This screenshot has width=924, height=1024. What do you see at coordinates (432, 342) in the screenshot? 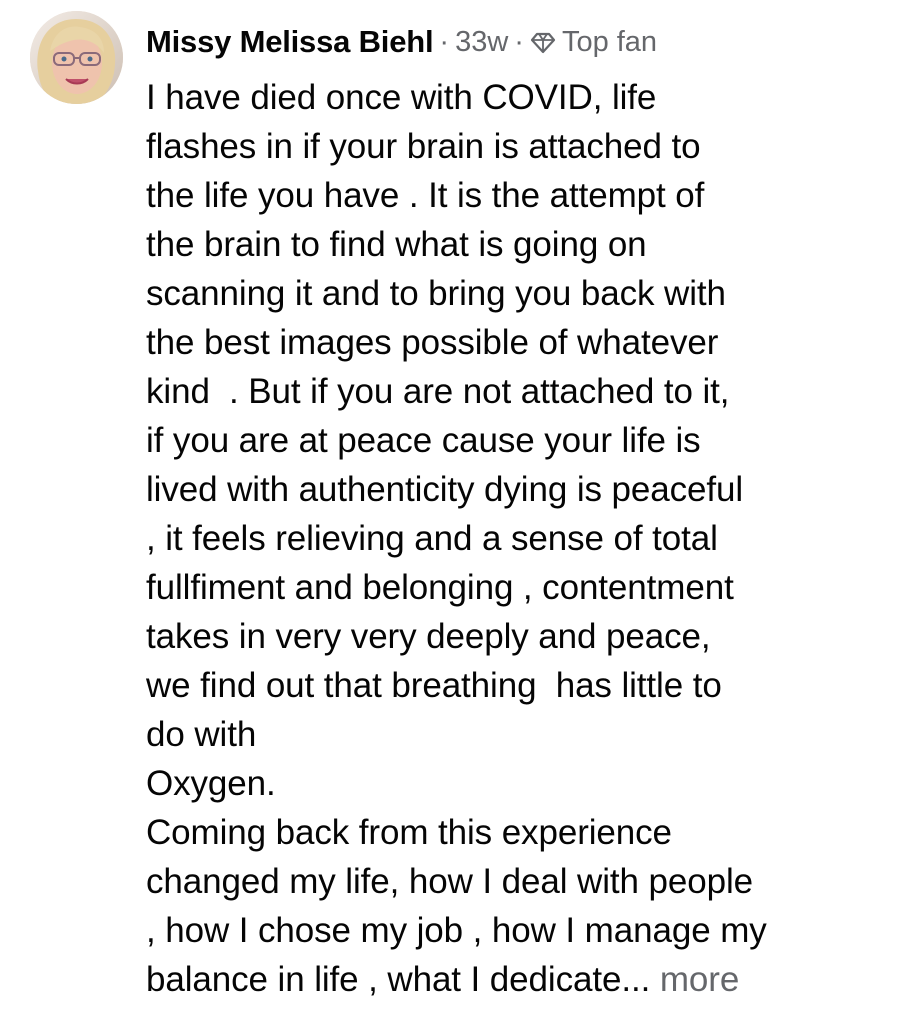
I see `comment-text-line: the best images possible of whatever` at bounding box center [432, 342].